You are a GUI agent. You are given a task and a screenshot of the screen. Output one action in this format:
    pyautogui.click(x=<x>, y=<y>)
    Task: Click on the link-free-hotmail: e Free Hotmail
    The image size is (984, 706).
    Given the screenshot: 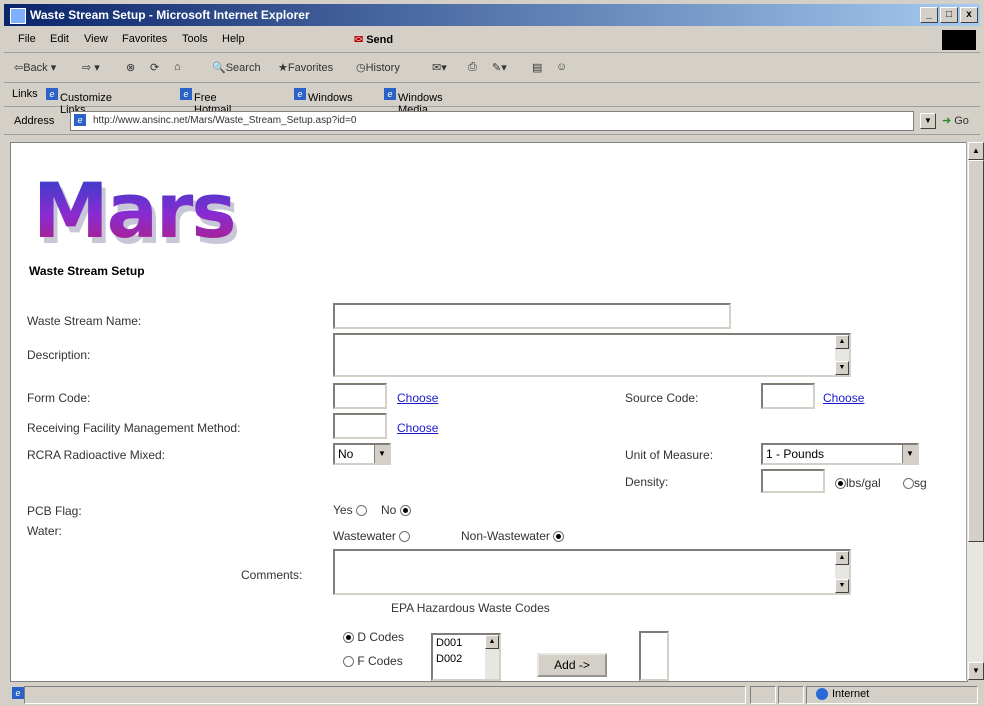 What is the action you would take?
    pyautogui.click(x=205, y=102)
    